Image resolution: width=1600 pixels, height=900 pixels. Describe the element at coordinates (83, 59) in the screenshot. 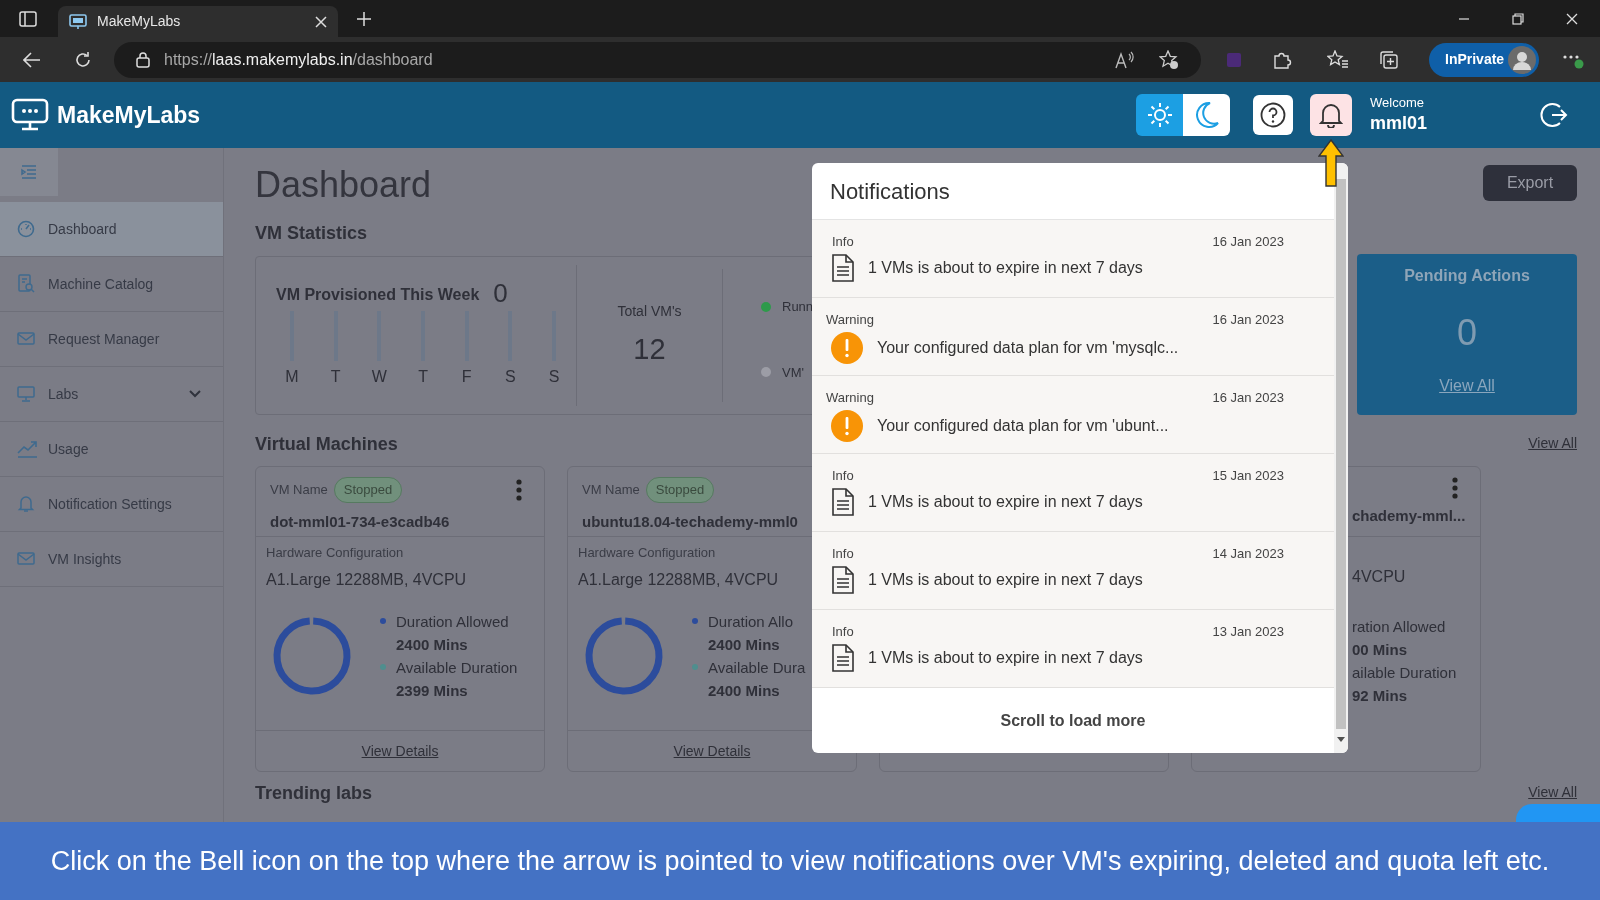

I see `refresh-icon` at that location.